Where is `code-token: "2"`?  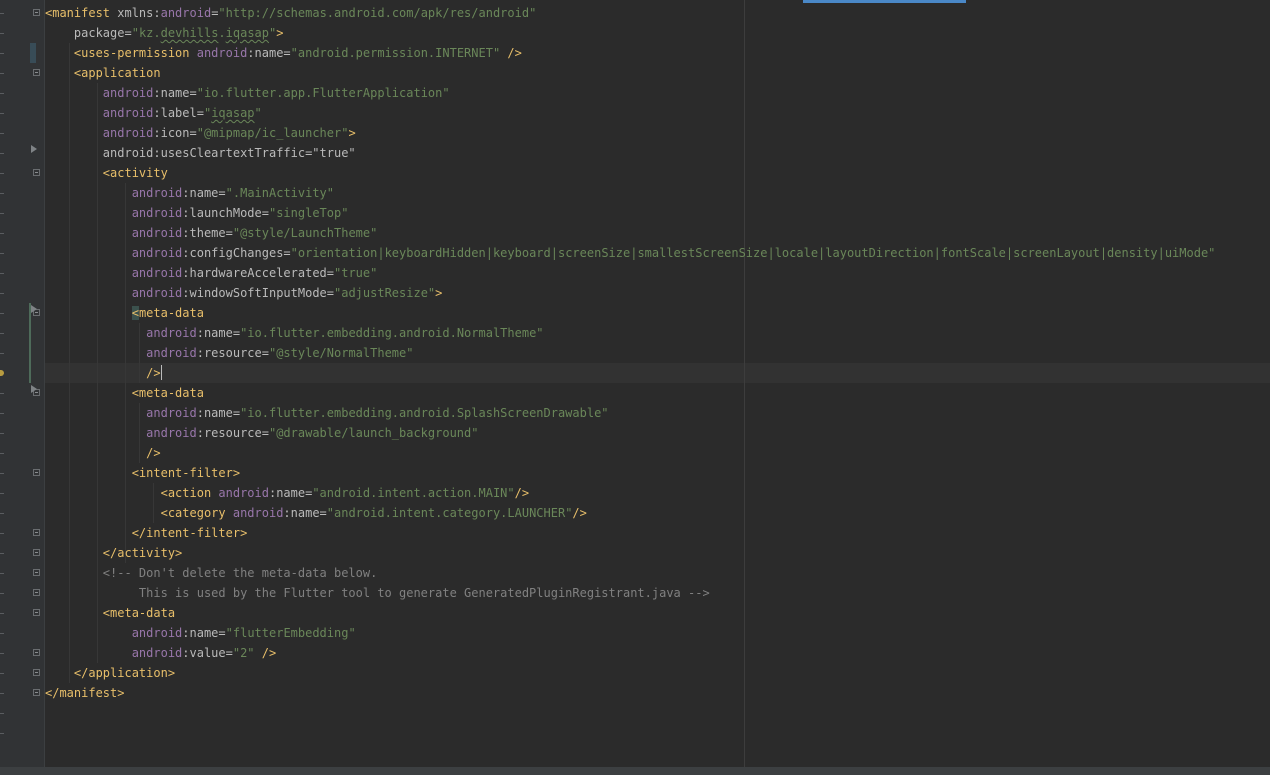
code-token: "2" is located at coordinates (243, 653).